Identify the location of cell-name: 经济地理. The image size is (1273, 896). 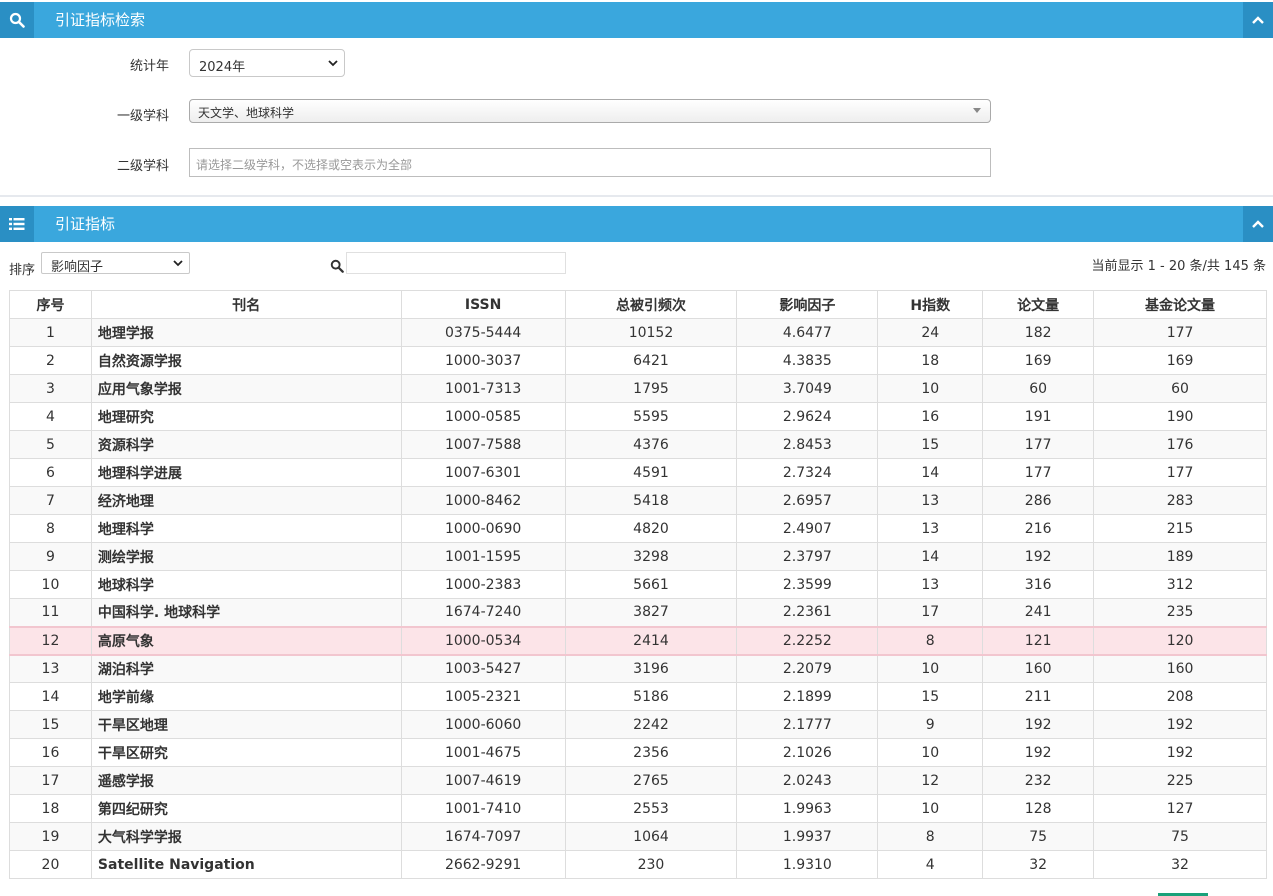
(246, 500).